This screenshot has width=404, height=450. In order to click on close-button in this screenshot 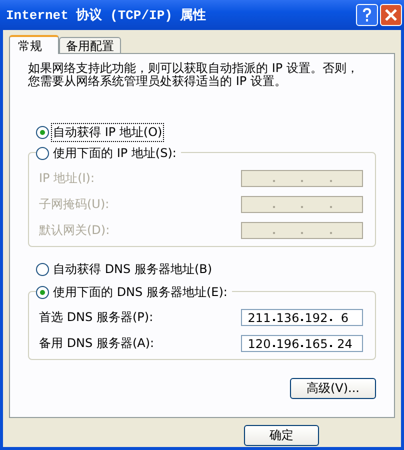, I will do `click(391, 15)`.